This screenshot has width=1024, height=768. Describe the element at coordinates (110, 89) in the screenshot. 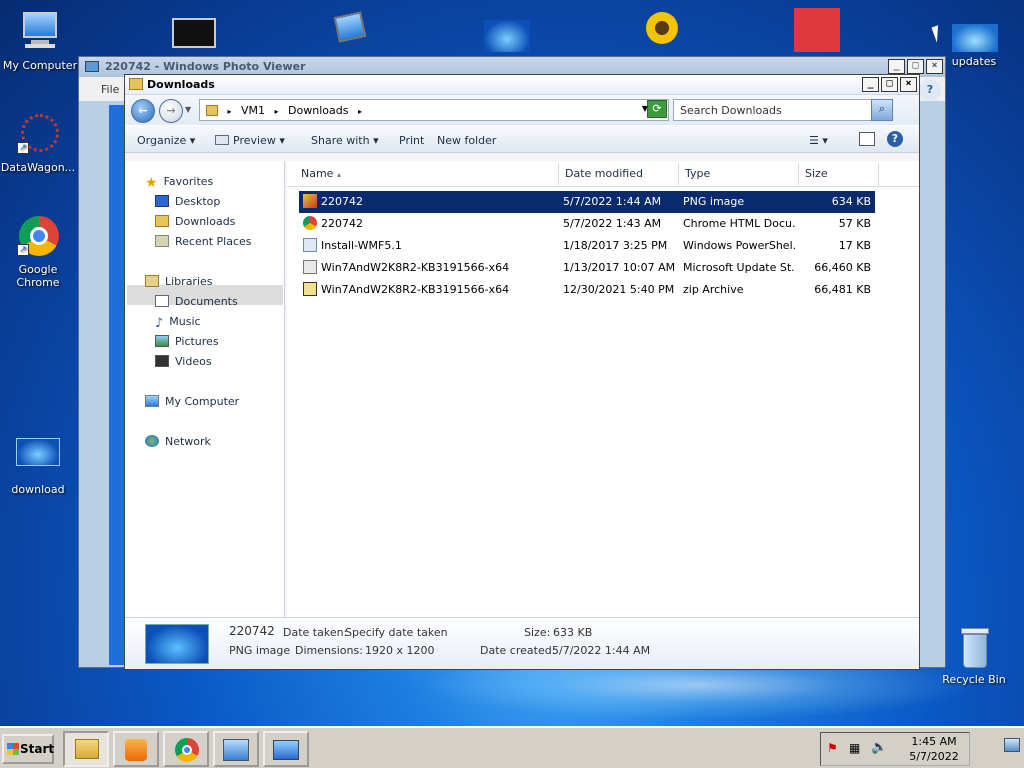

I see `menu-file: File` at that location.